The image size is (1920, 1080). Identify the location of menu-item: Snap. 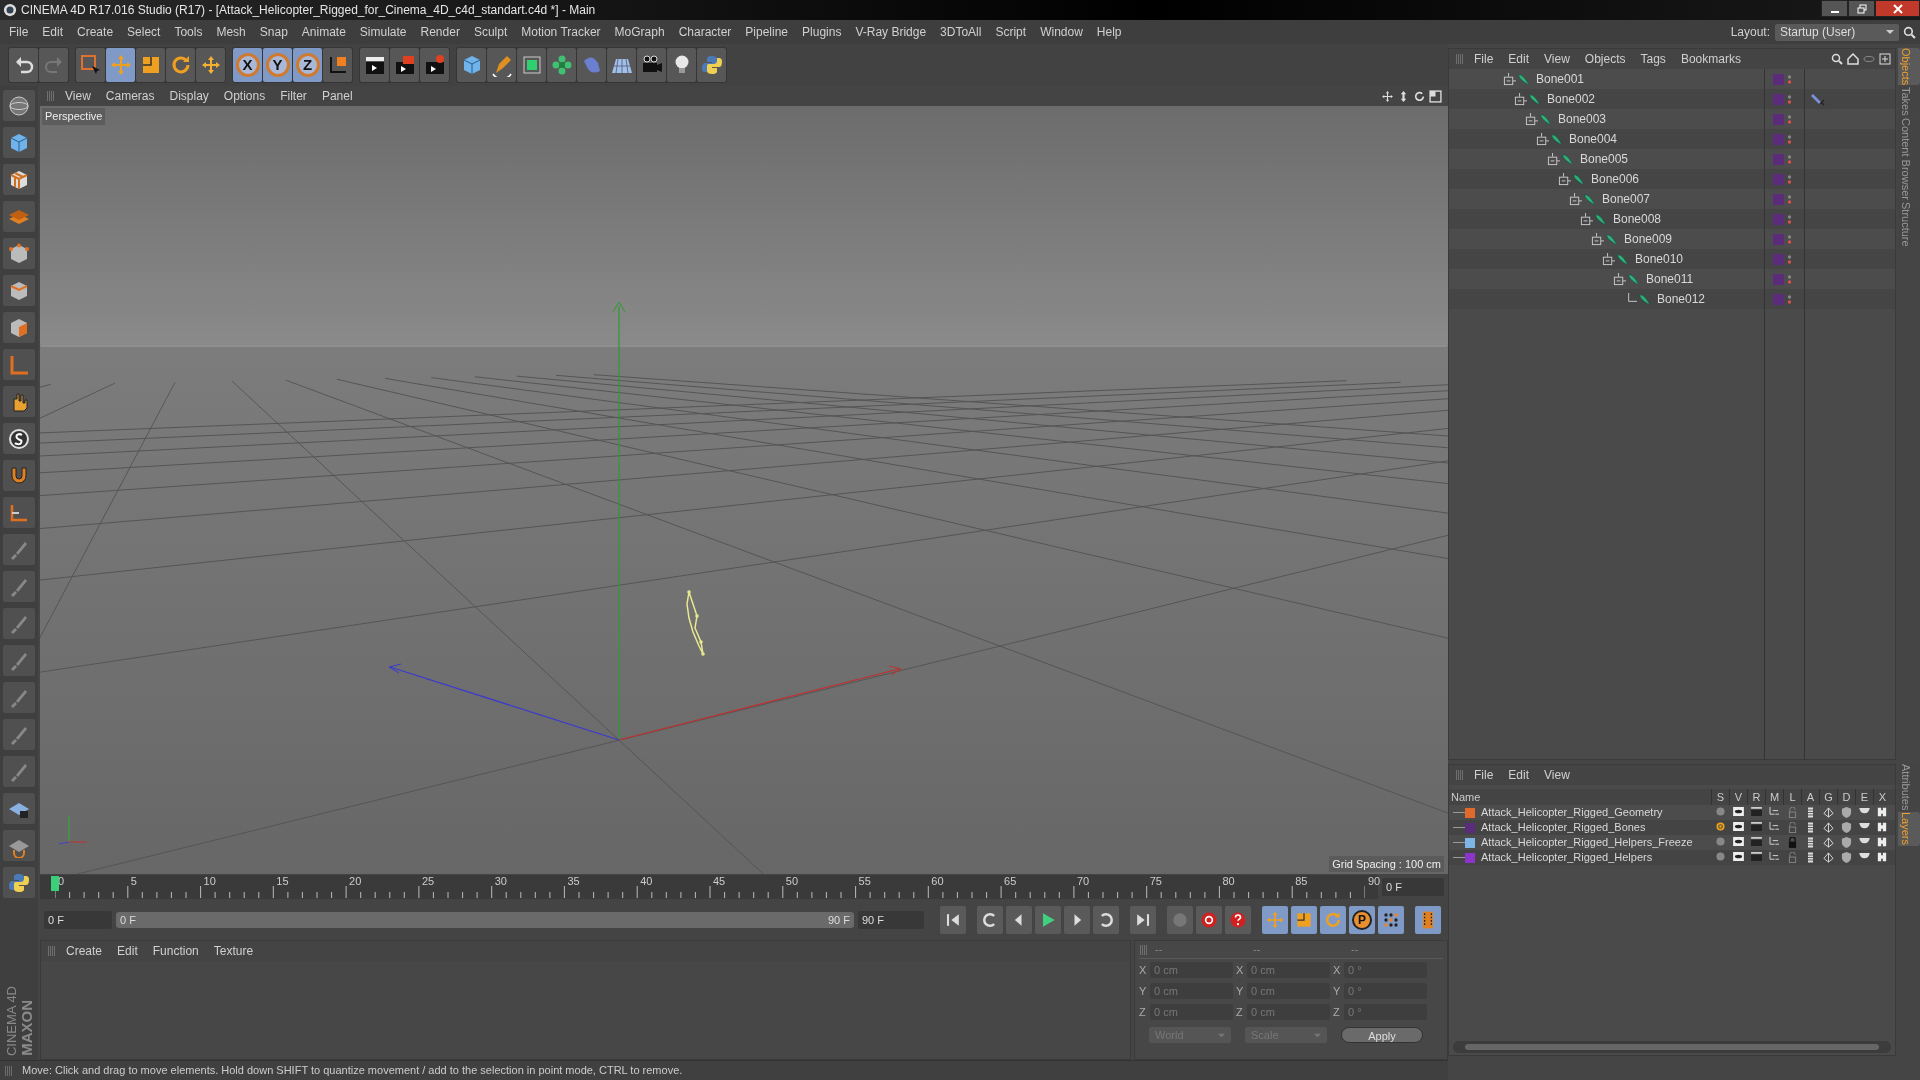
(273, 32).